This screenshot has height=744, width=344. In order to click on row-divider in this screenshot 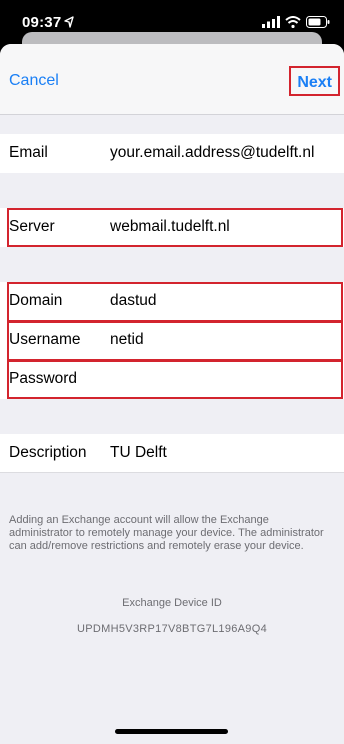, I will do `click(172, 472)`.